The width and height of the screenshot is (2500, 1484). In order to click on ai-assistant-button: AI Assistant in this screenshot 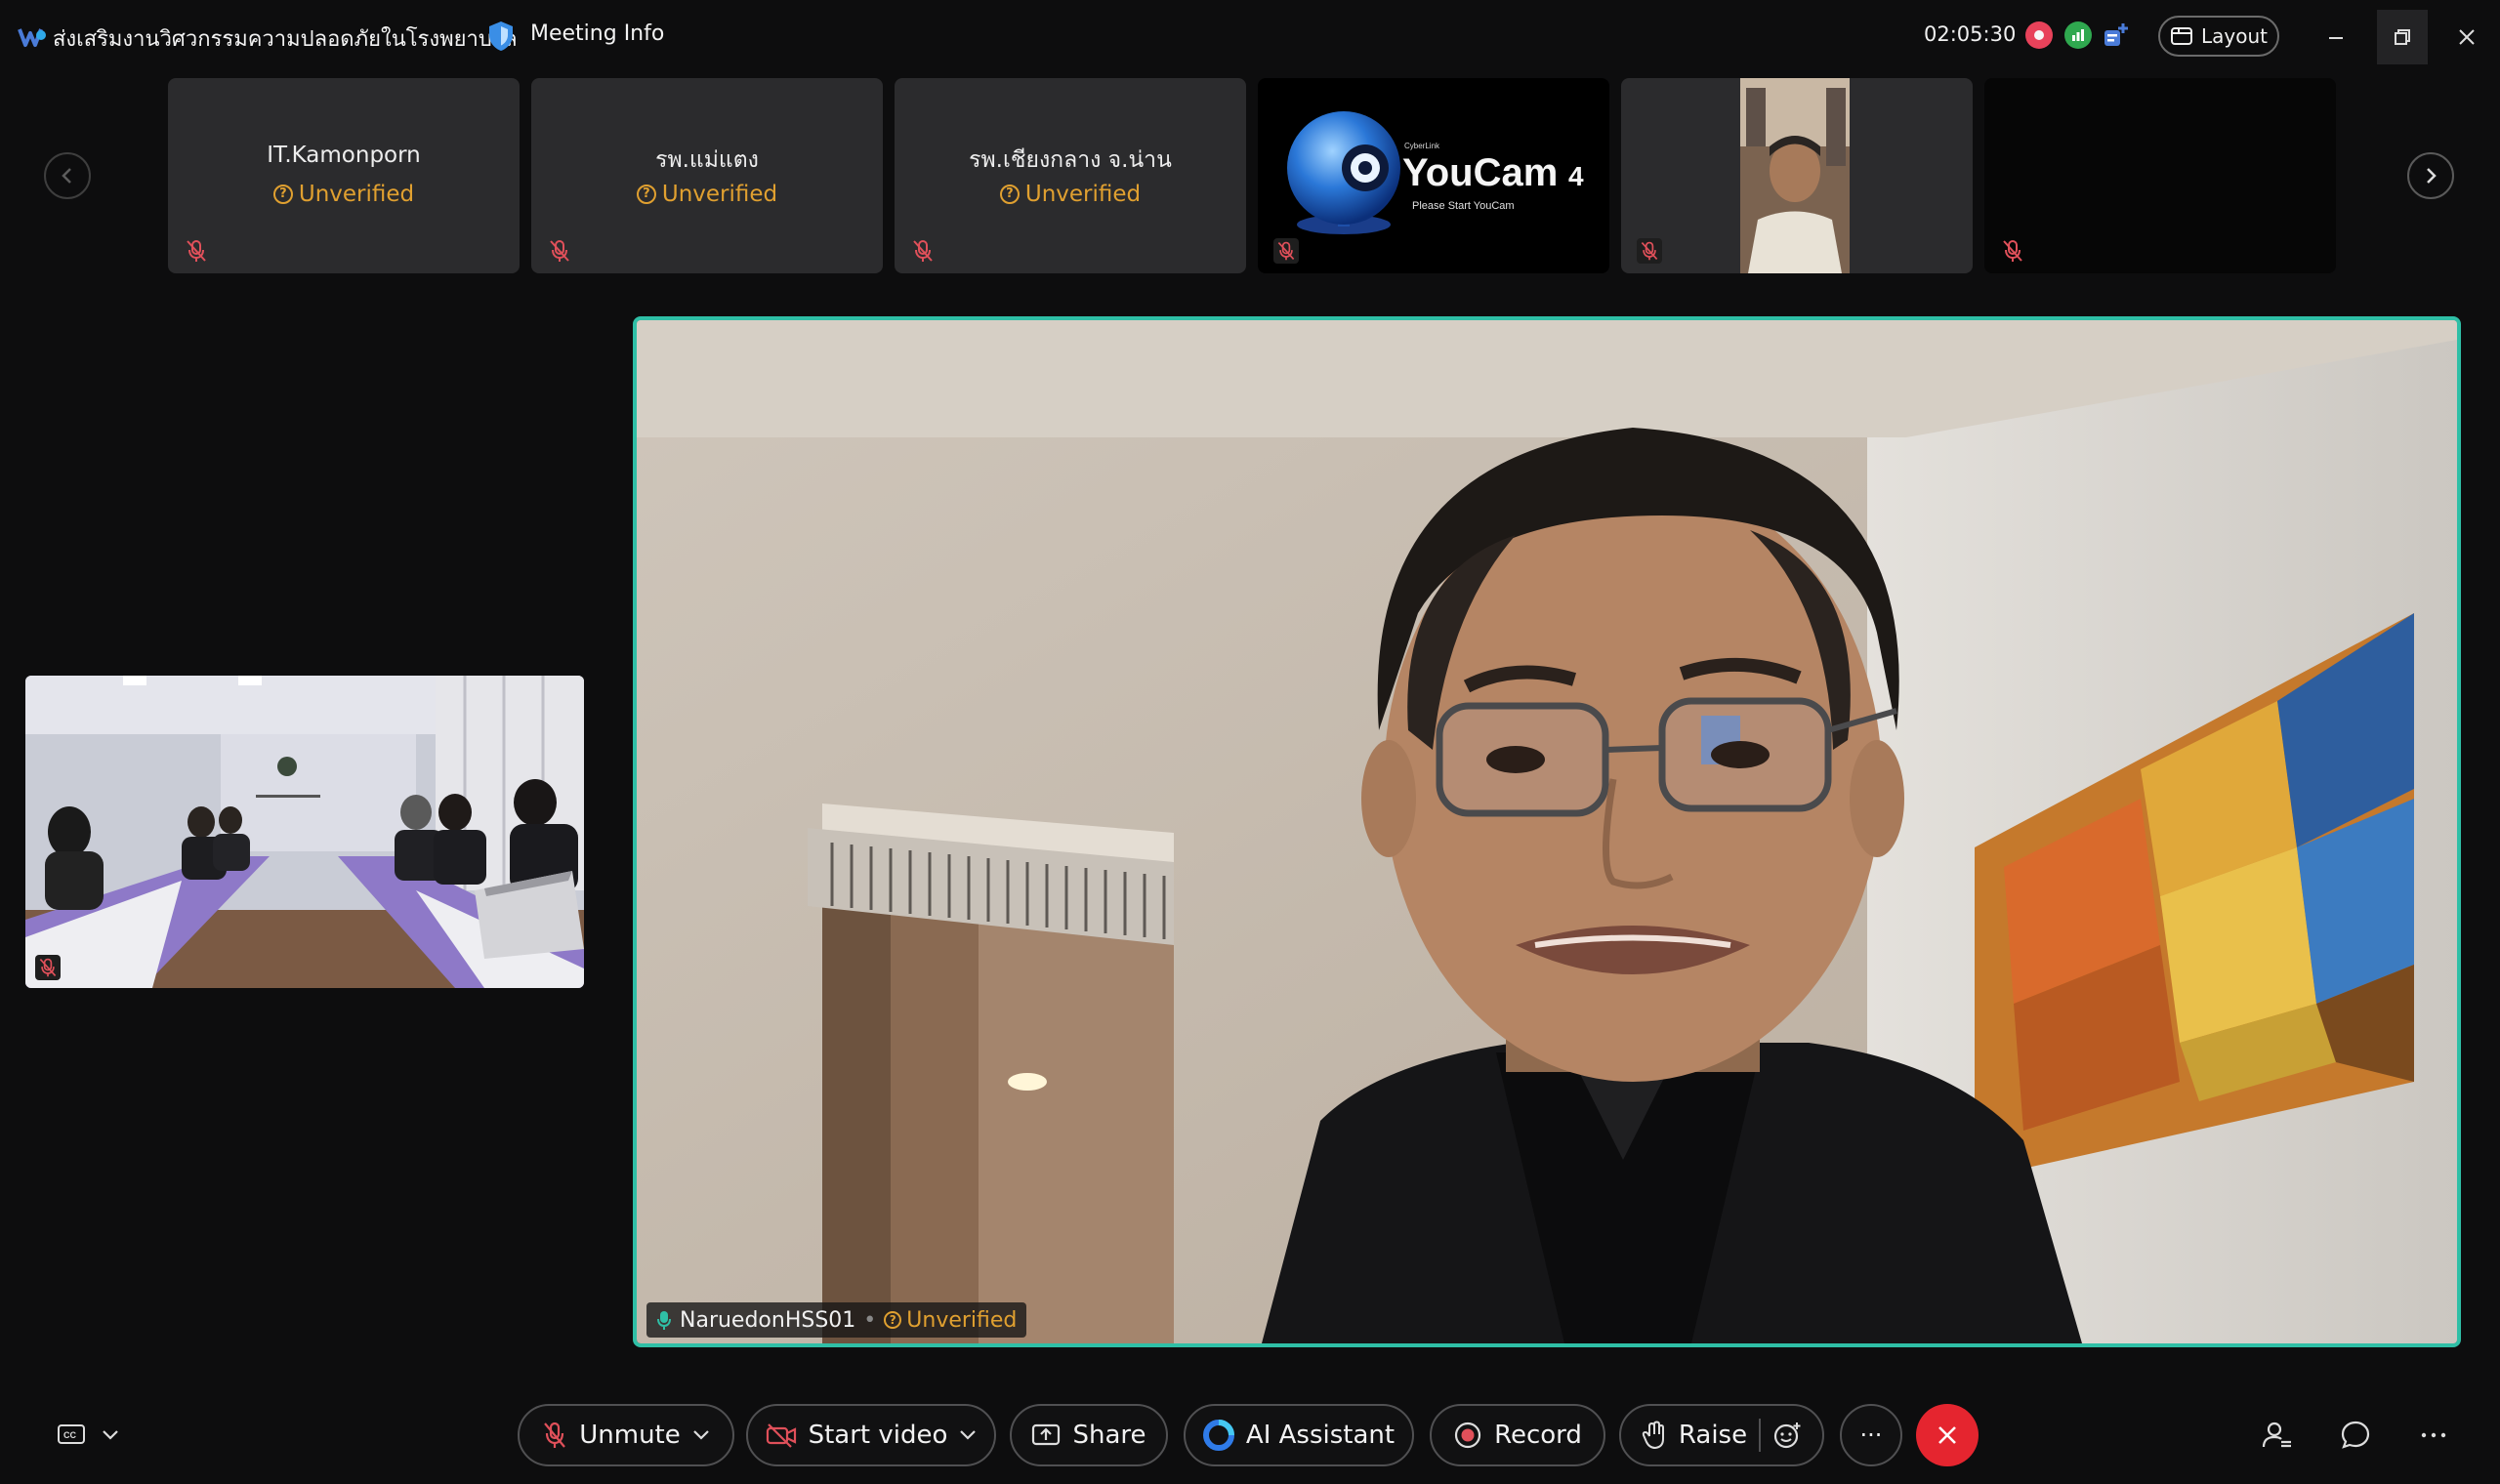, I will do `click(1299, 1435)`.